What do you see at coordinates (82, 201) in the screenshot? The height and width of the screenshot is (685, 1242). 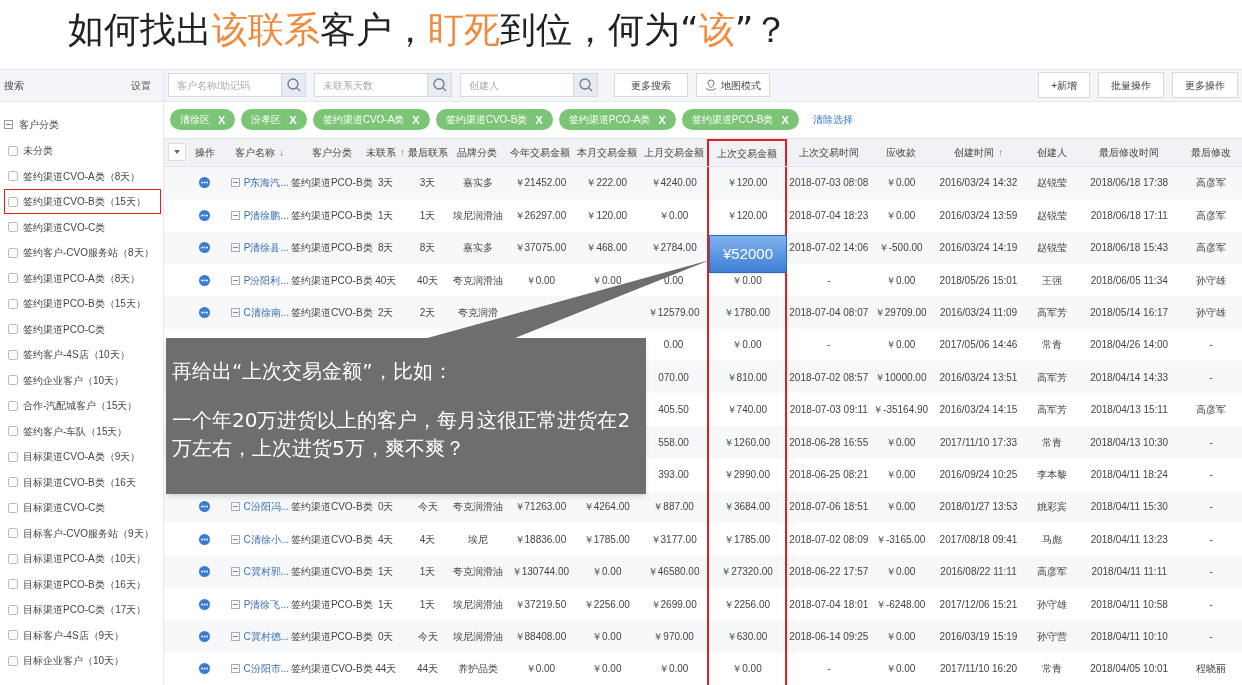 I see `highlighted-tree-item: 签约渠道CVO-B类（15天）` at bounding box center [82, 201].